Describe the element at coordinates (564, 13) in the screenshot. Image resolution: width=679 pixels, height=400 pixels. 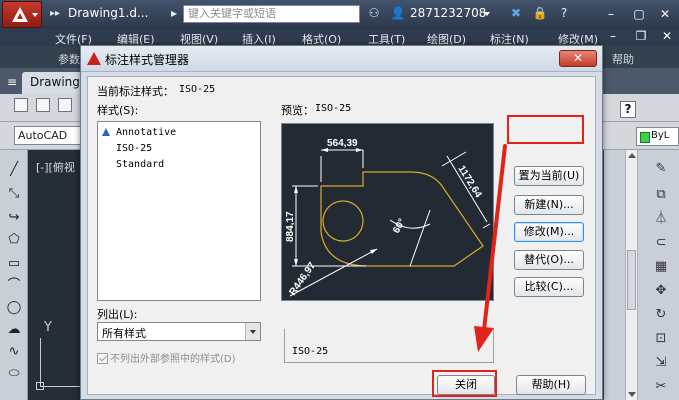
I see `help-icon: ?` at that location.